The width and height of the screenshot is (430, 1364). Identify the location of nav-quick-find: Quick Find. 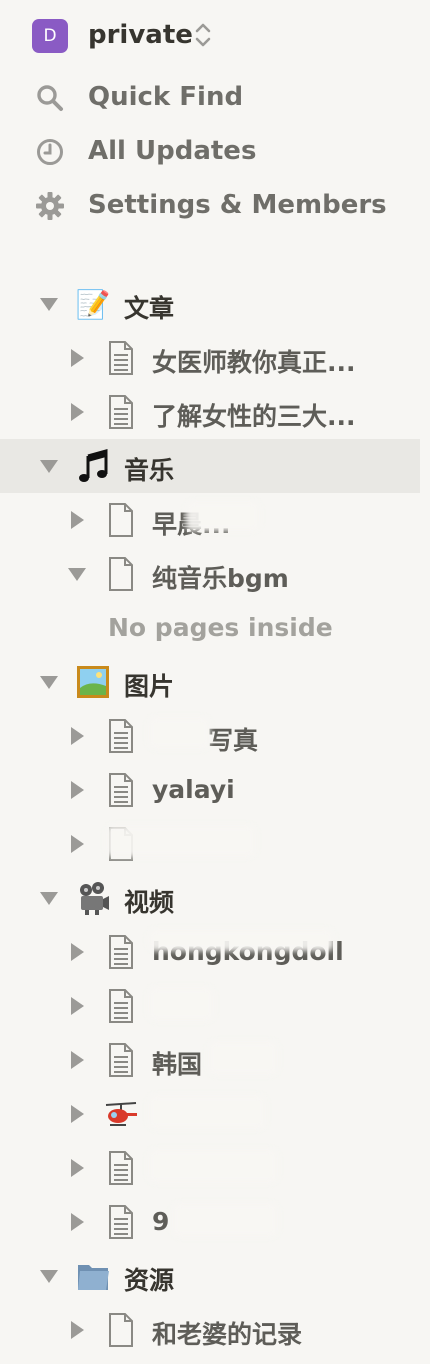
(210, 98).